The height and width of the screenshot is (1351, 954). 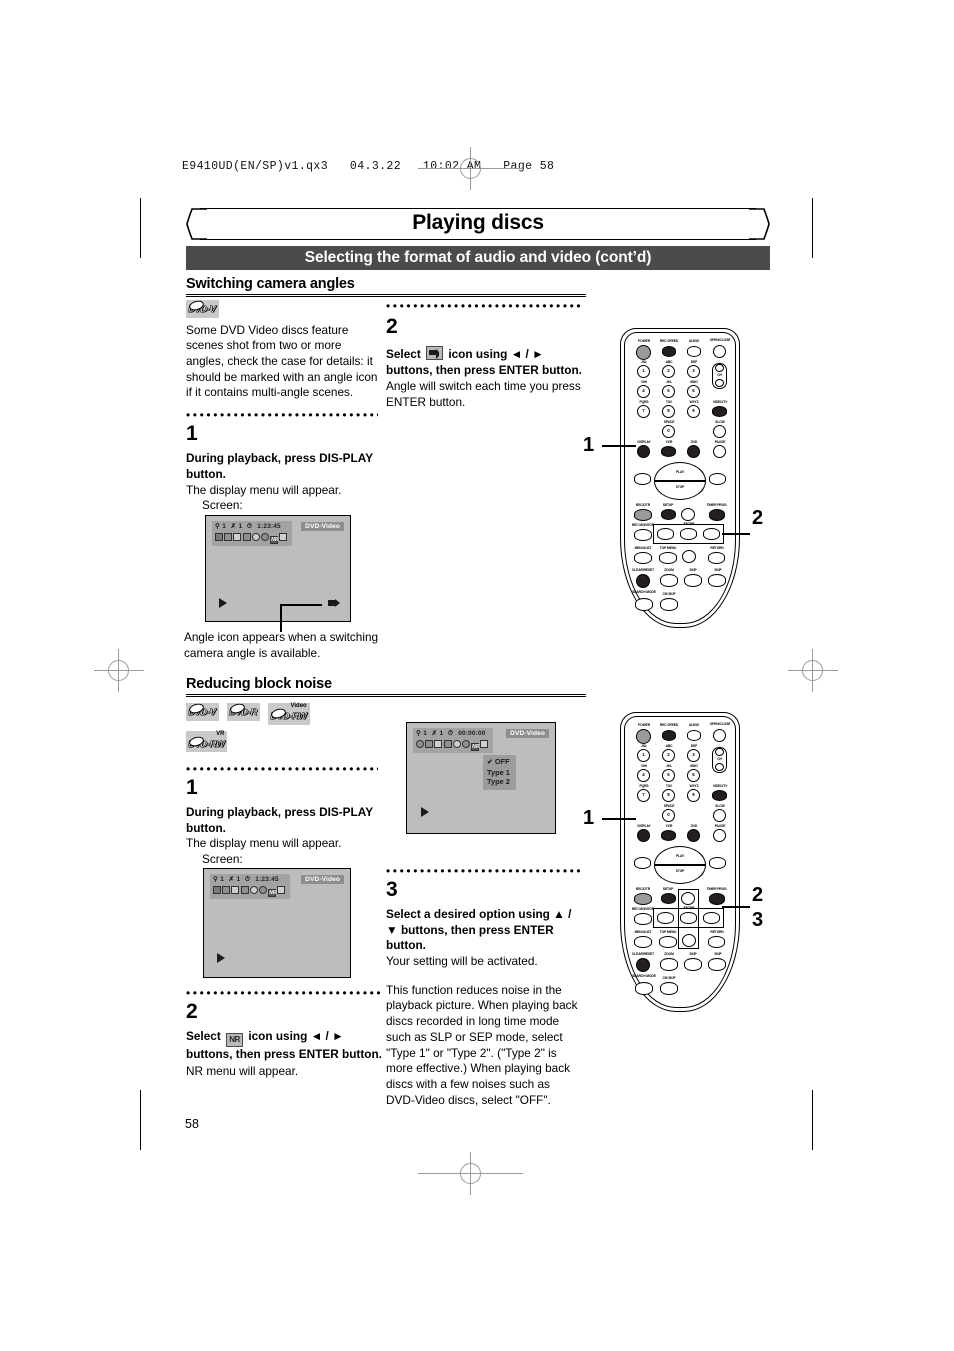 I want to click on nr-option-type1: Type 1, so click(x=498, y=773).